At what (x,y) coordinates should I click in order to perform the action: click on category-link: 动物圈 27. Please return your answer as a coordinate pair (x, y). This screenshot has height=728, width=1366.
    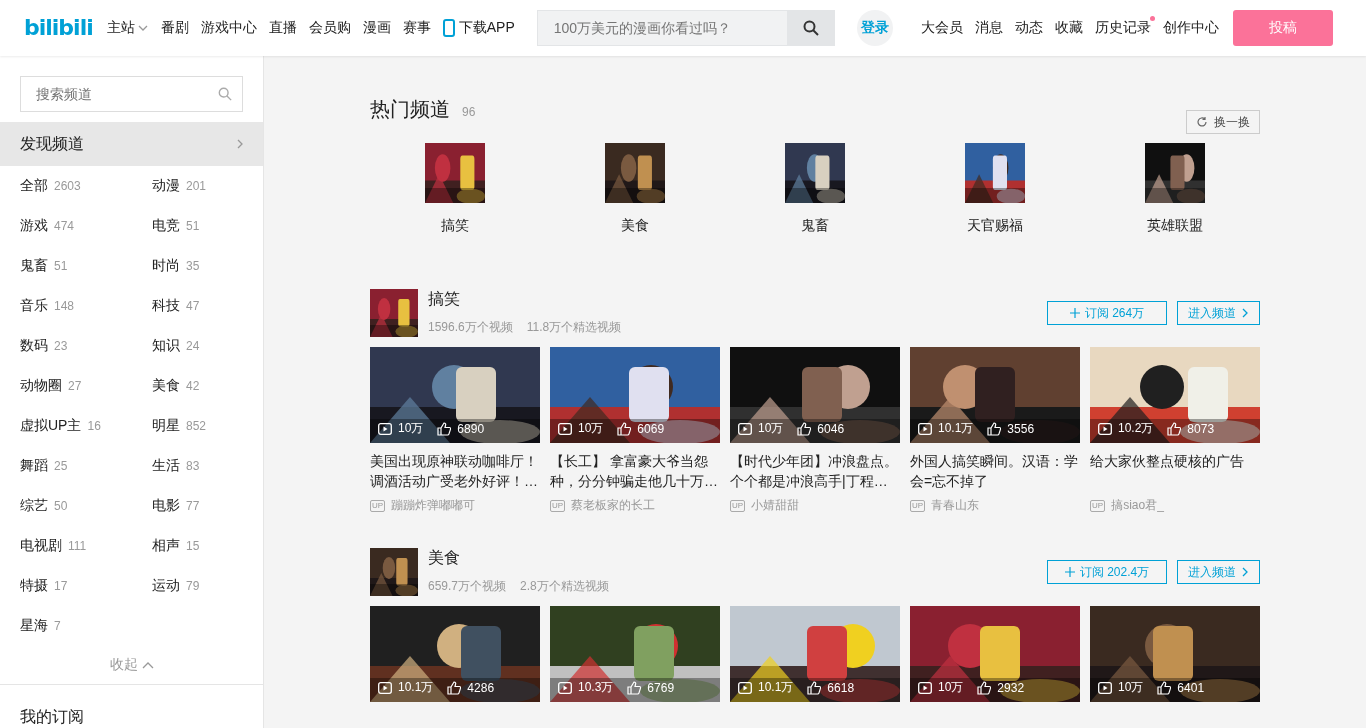
    Looking at the image, I should click on (86, 386).